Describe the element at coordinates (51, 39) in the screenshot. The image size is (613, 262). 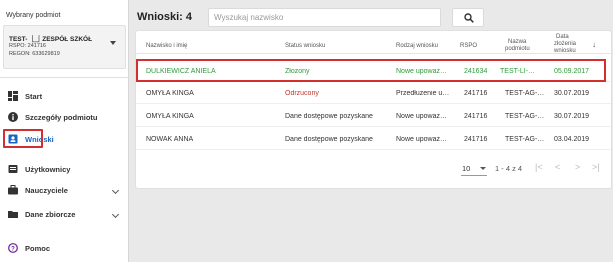
I see `entity-name: TEST- ⎿⏌ZESPÓŁ SZKÓŁ` at that location.